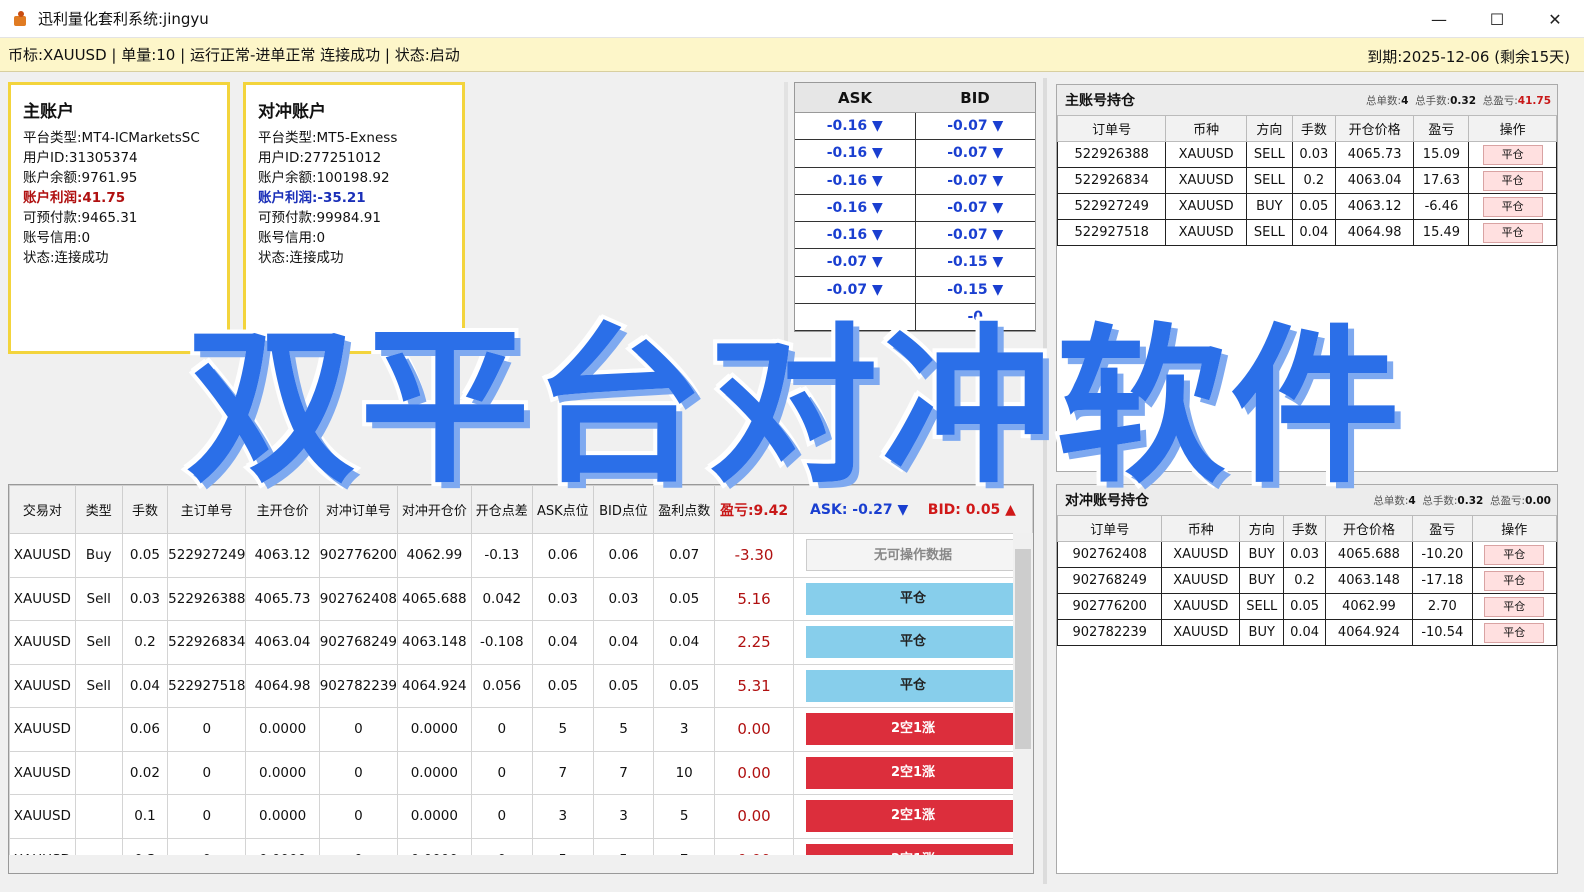 The width and height of the screenshot is (1584, 892). I want to click on table-row: XAUUSD 0.06 0 0.0000 0 0.0000 0 5 5 3 0.00 2空1涨, so click(521, 729).